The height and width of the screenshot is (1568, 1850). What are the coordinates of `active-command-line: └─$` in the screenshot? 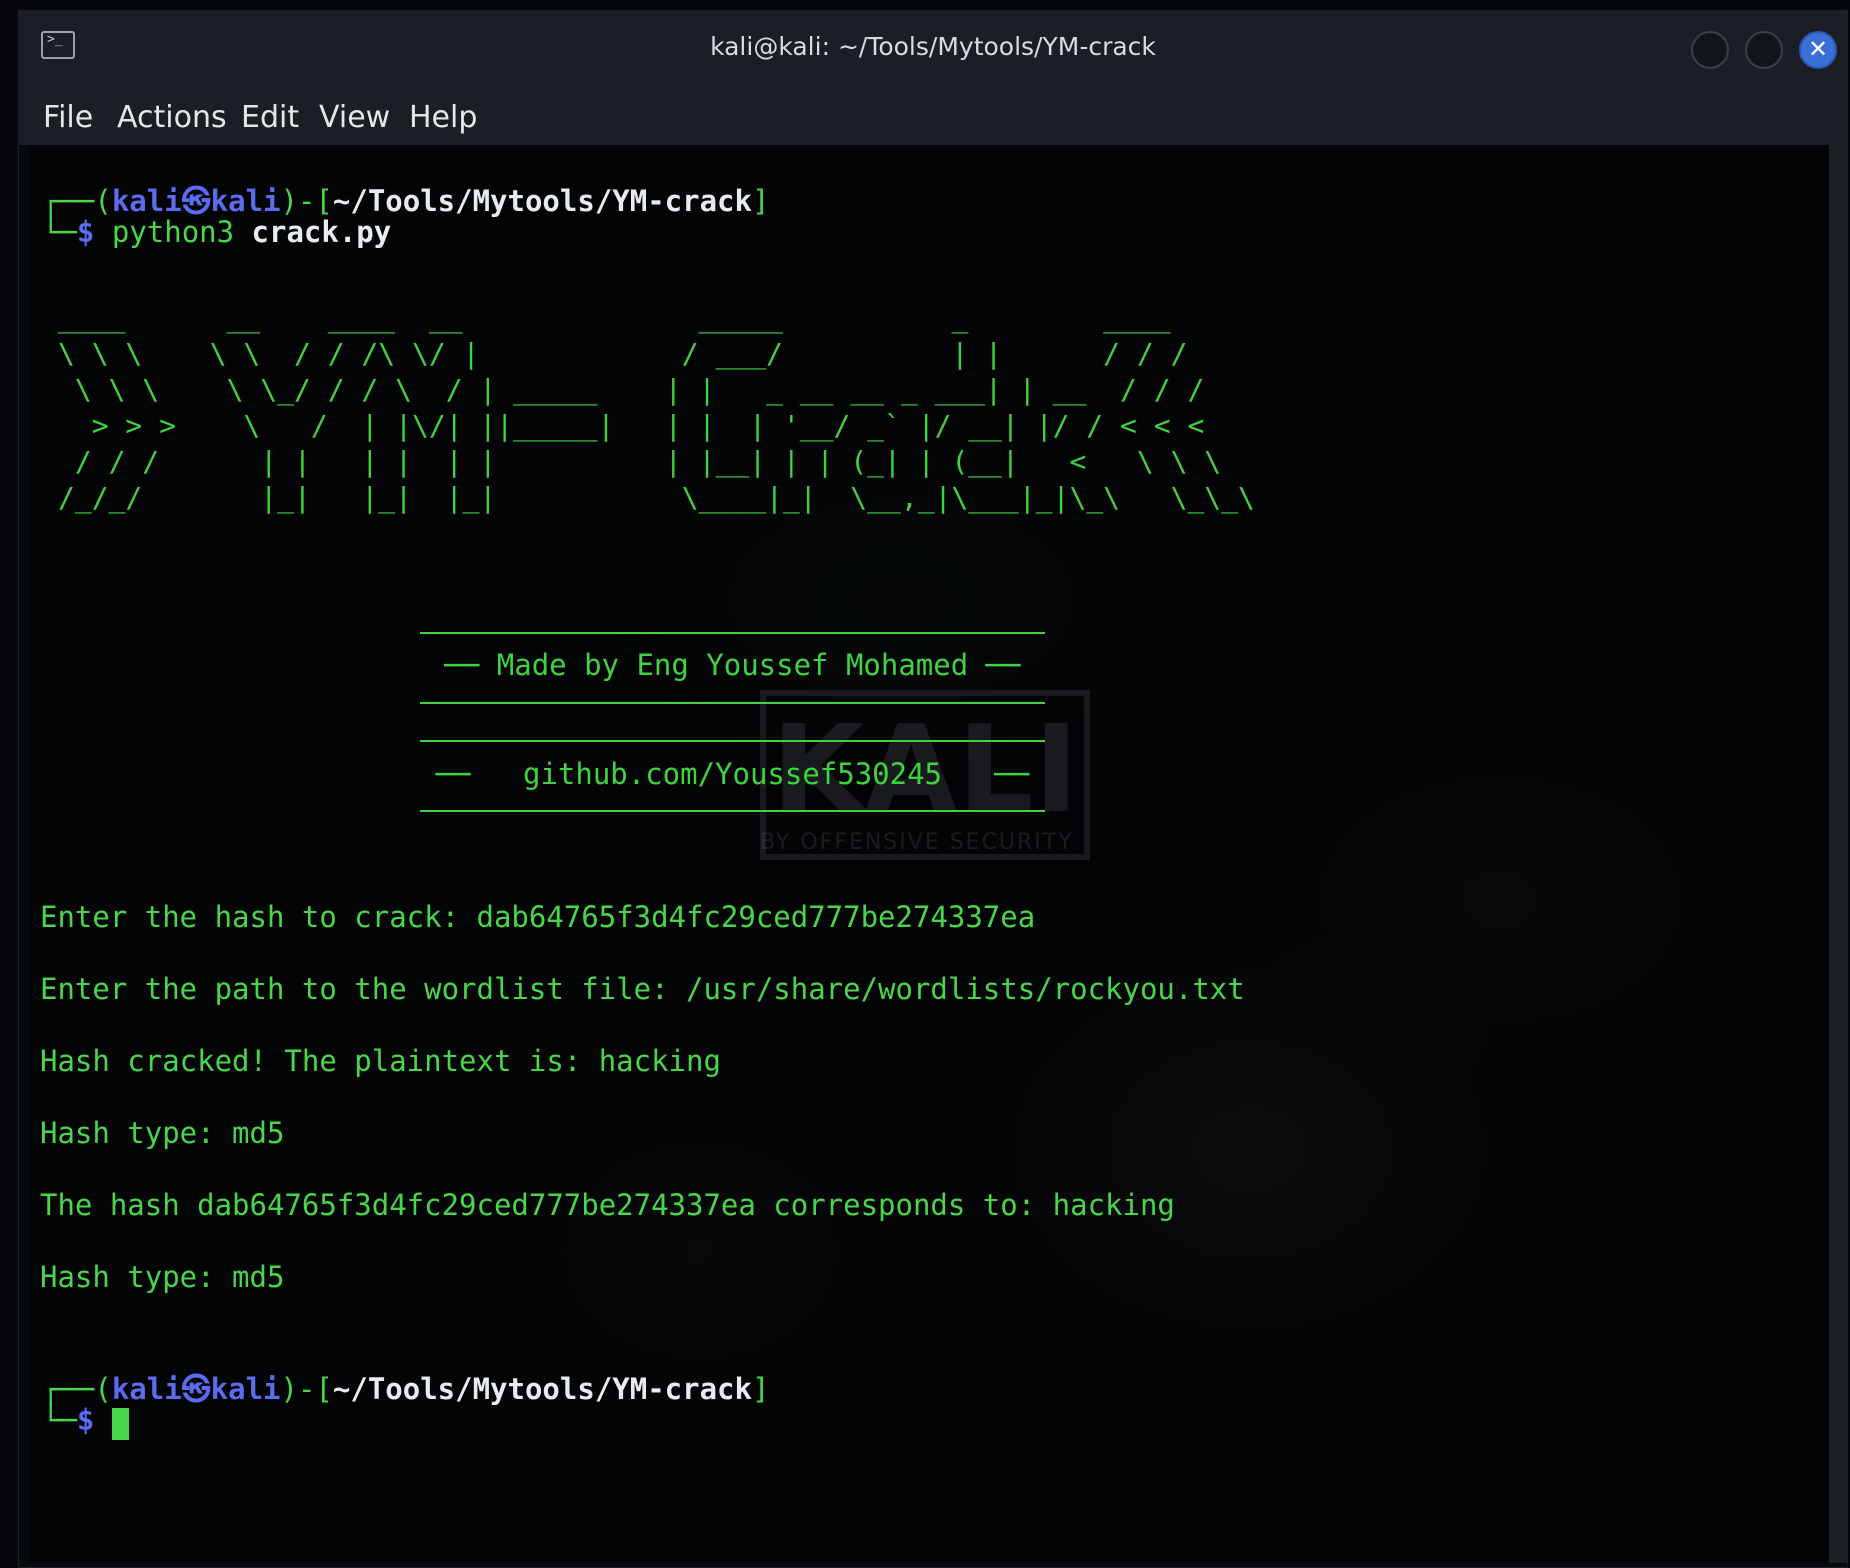 It's located at (68, 1420).